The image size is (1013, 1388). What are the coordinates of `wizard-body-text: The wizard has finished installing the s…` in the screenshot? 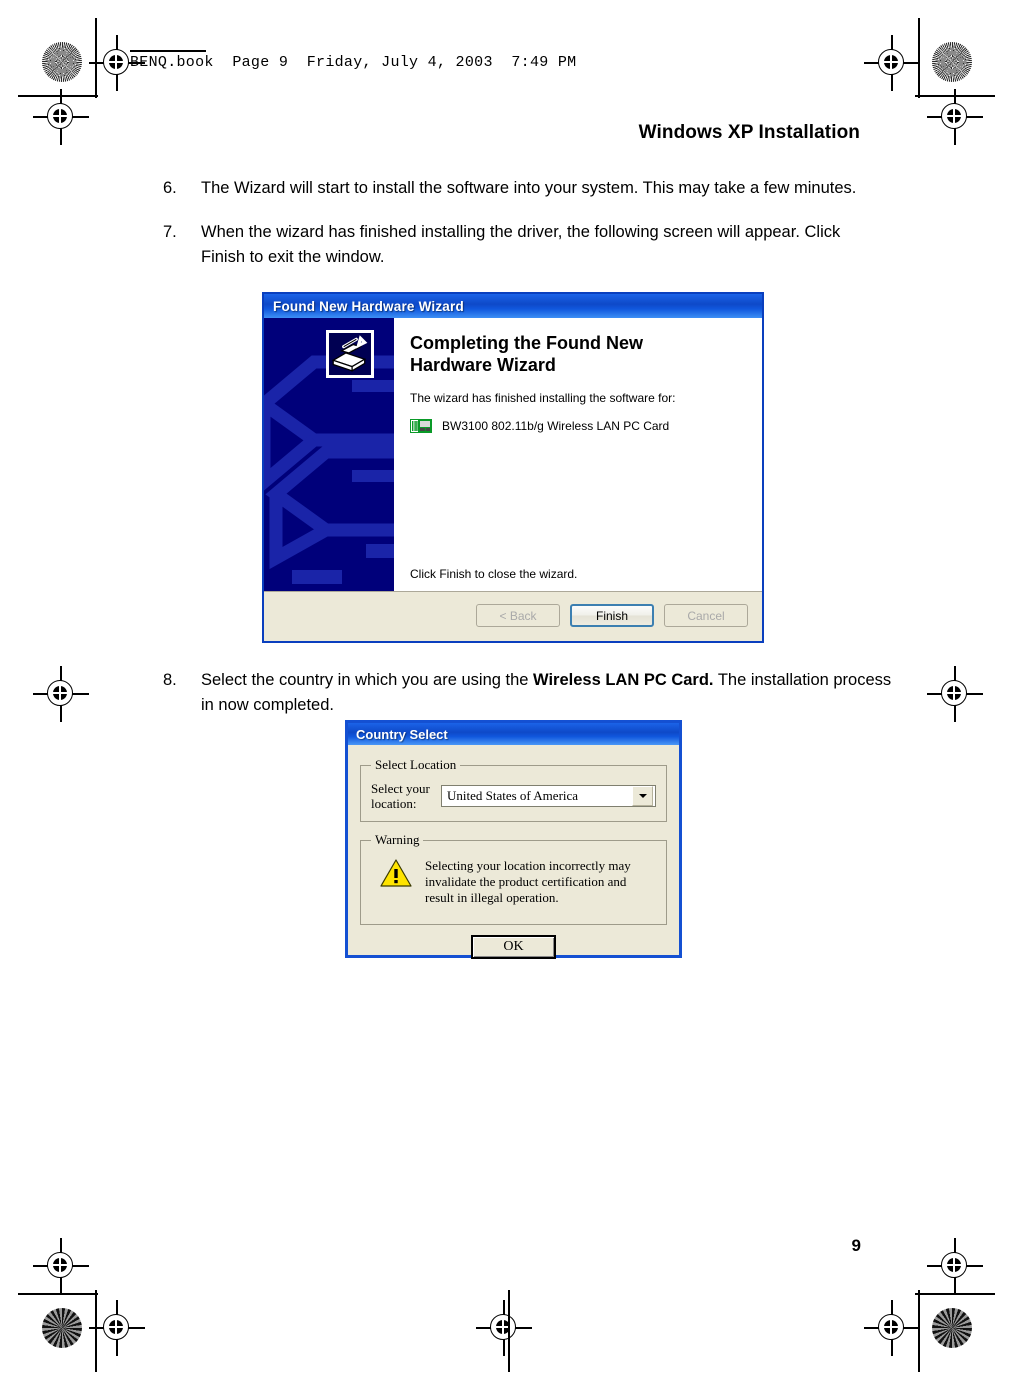 It's located at (543, 398).